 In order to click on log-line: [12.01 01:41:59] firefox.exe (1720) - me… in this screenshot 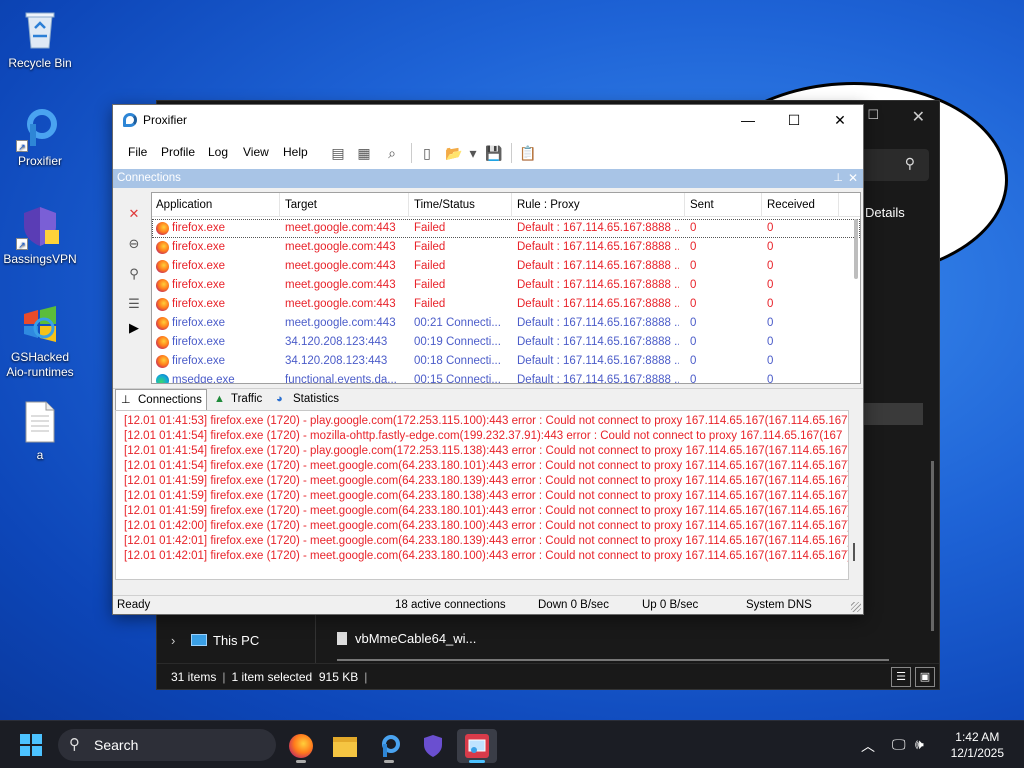, I will do `click(486, 496)`.